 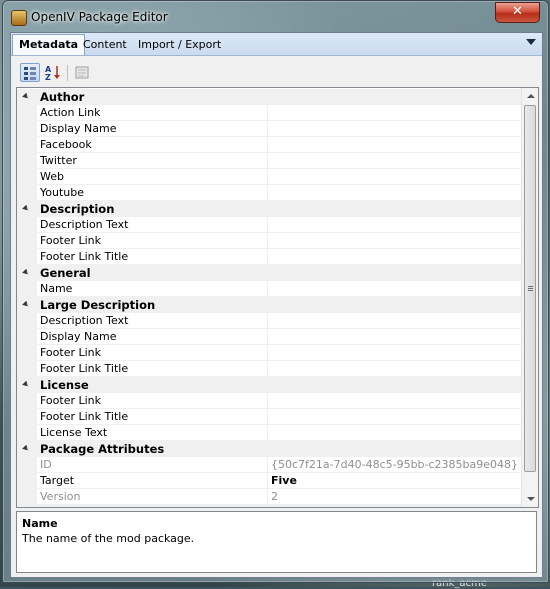 What do you see at coordinates (179, 45) in the screenshot?
I see `tab-import-export: Import / Export` at bounding box center [179, 45].